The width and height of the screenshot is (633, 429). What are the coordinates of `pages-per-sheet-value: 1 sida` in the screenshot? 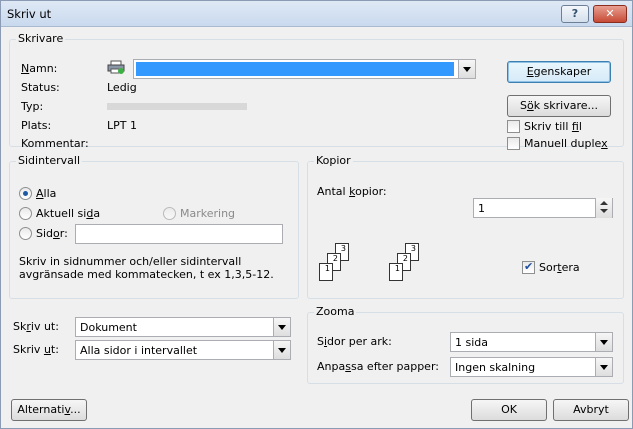 It's located at (472, 342).